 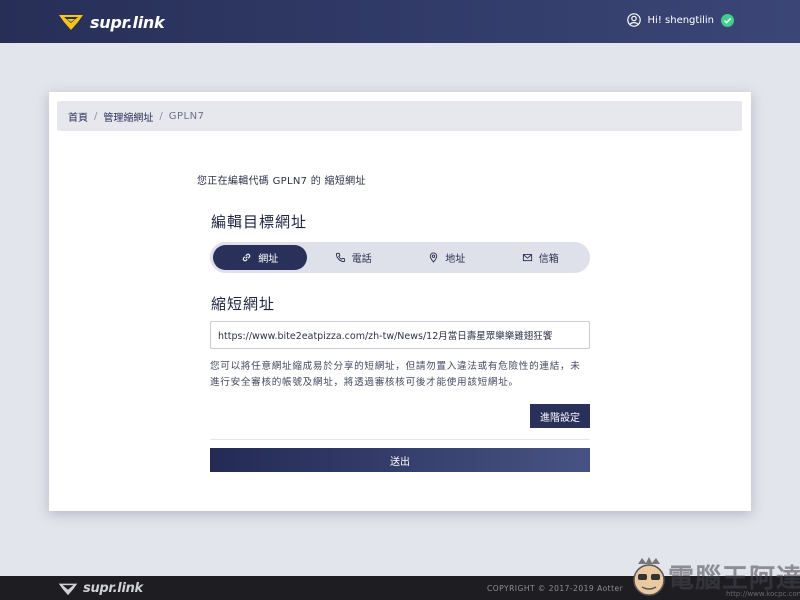 I want to click on edit-intro-text: 您正在編輯代碼 GPLN7 的 縮短網址, so click(x=281, y=181).